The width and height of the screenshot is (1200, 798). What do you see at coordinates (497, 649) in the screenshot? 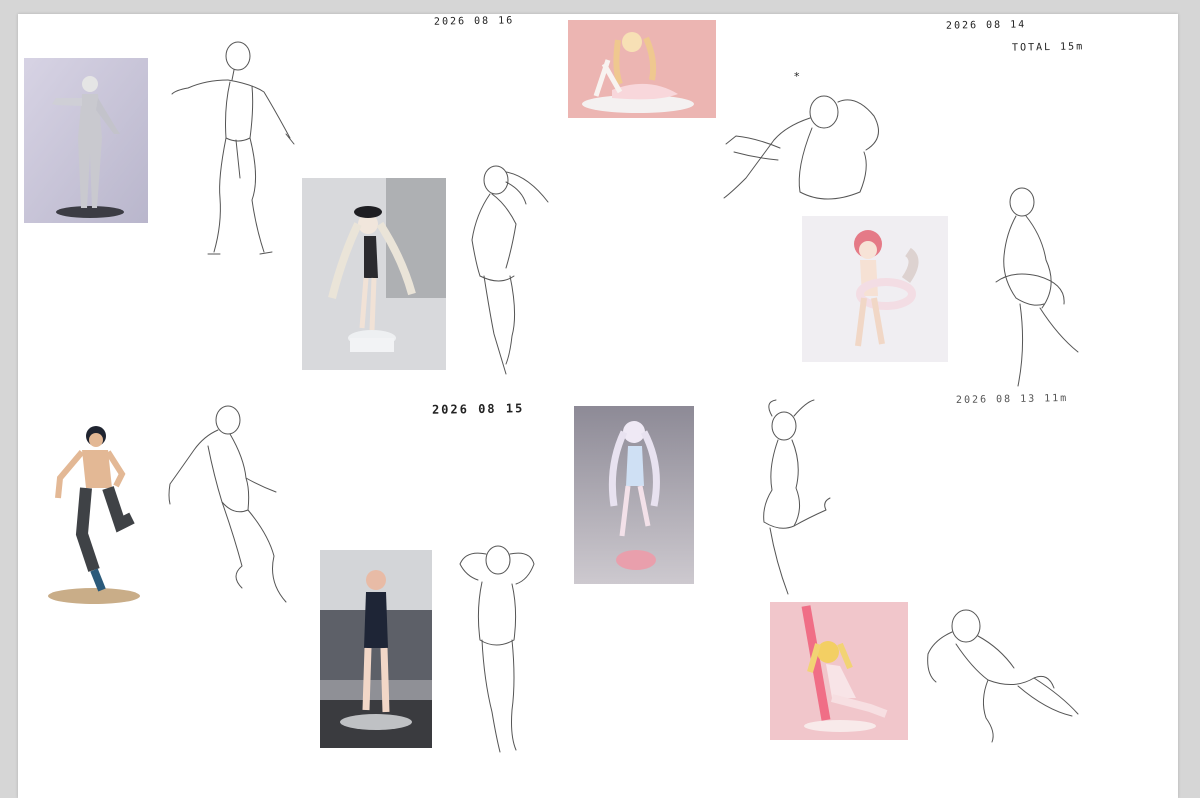
I see `gesture-sketch-6-drawing` at bounding box center [497, 649].